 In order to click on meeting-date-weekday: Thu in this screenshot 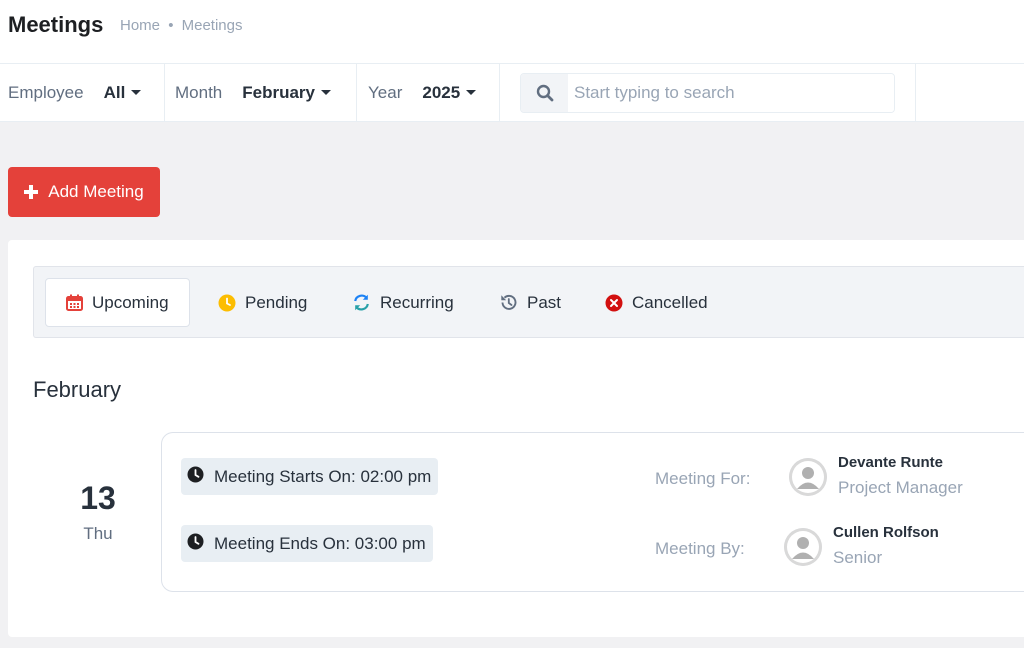, I will do `click(98, 533)`.